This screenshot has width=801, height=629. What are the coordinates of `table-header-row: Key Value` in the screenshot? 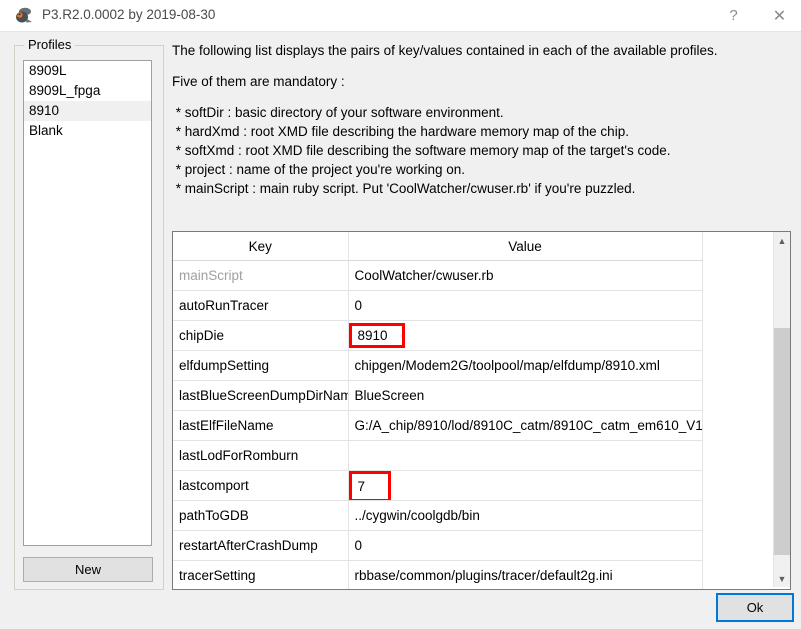 It's located at (438, 246).